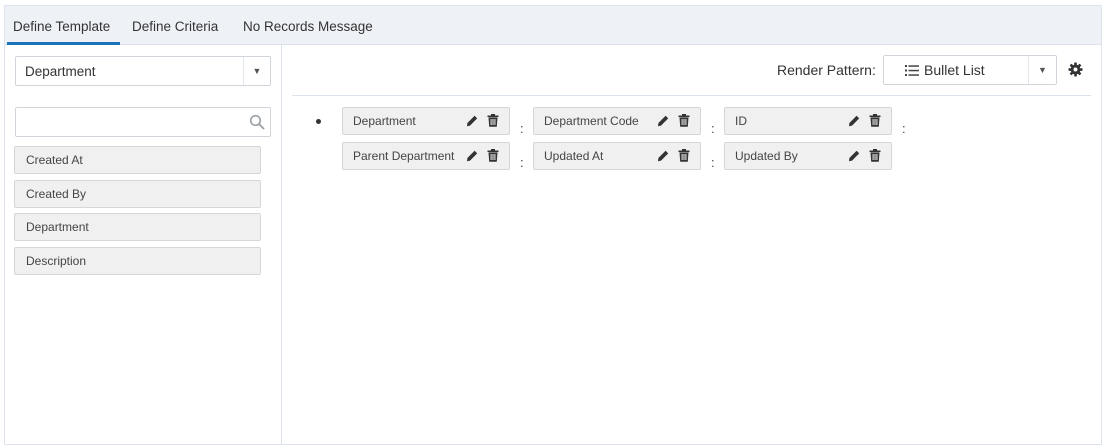  What do you see at coordinates (137, 160) in the screenshot?
I see `field-item-created-at: Created At` at bounding box center [137, 160].